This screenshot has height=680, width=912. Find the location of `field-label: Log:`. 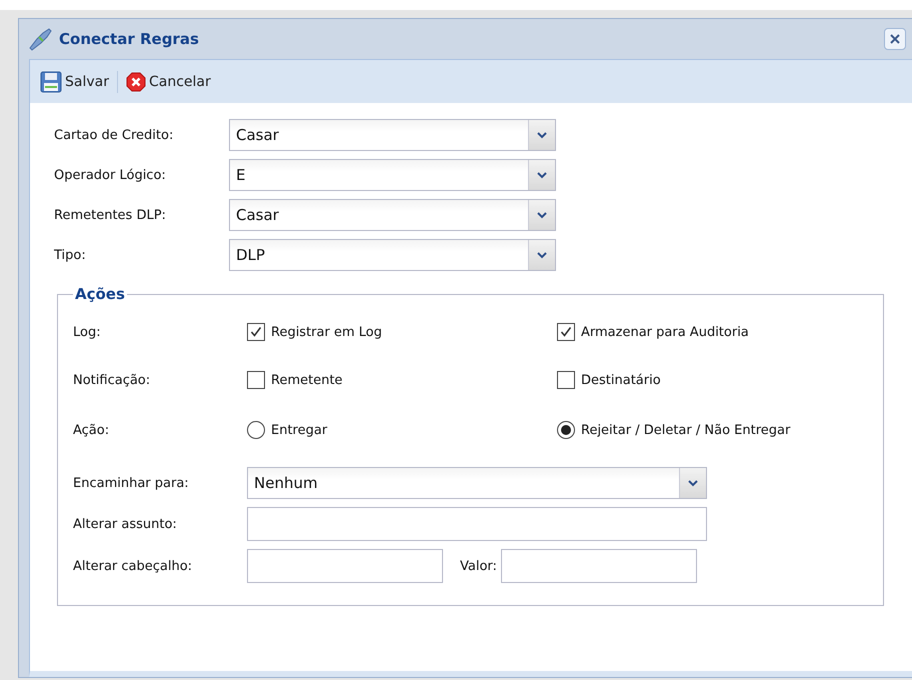

field-label: Log: is located at coordinates (87, 332).